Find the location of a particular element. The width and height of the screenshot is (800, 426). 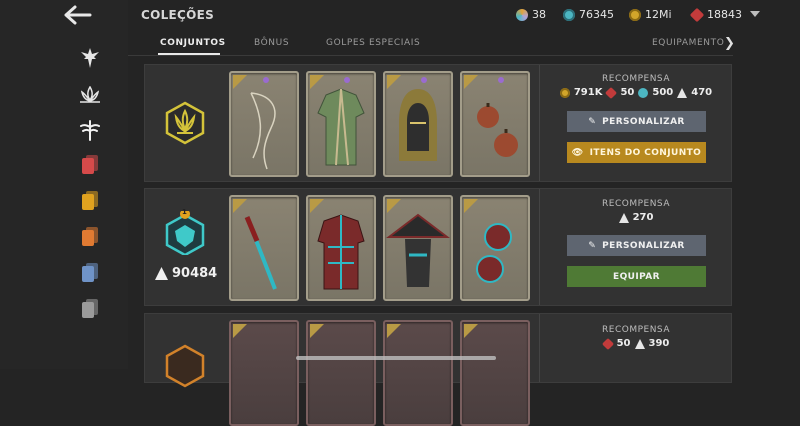

blue-card-stack-icon is located at coordinates (90, 274).